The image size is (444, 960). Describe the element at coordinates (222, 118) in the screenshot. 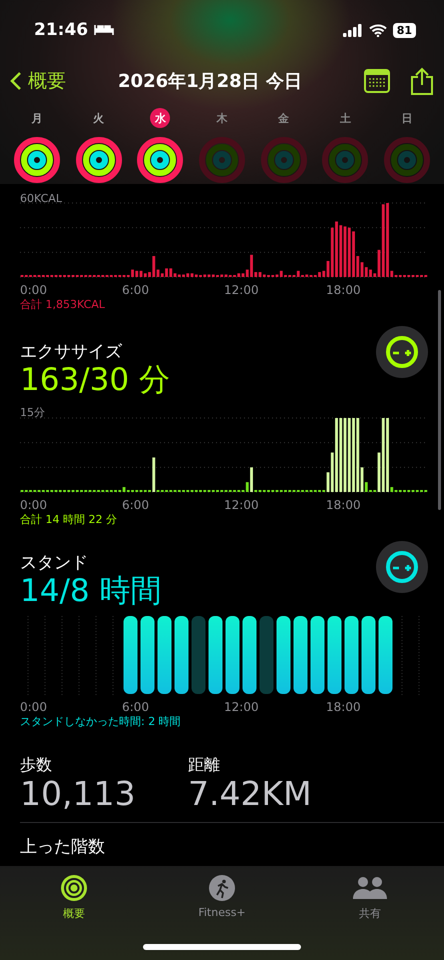

I see `weekday-tab: 木` at that location.